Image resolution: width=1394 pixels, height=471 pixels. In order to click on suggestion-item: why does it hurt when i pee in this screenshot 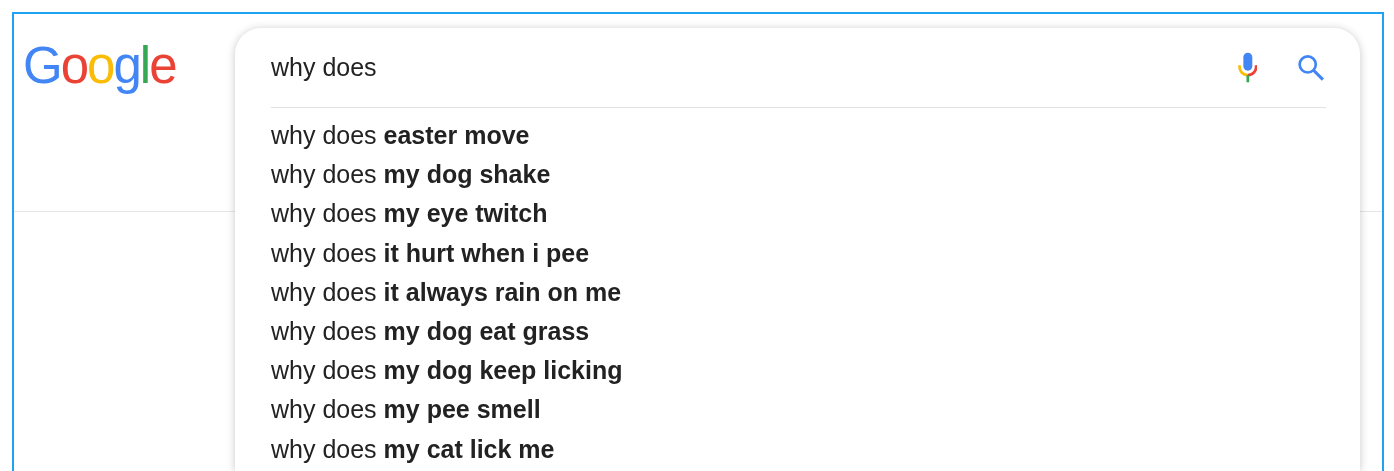, I will do `click(798, 253)`.